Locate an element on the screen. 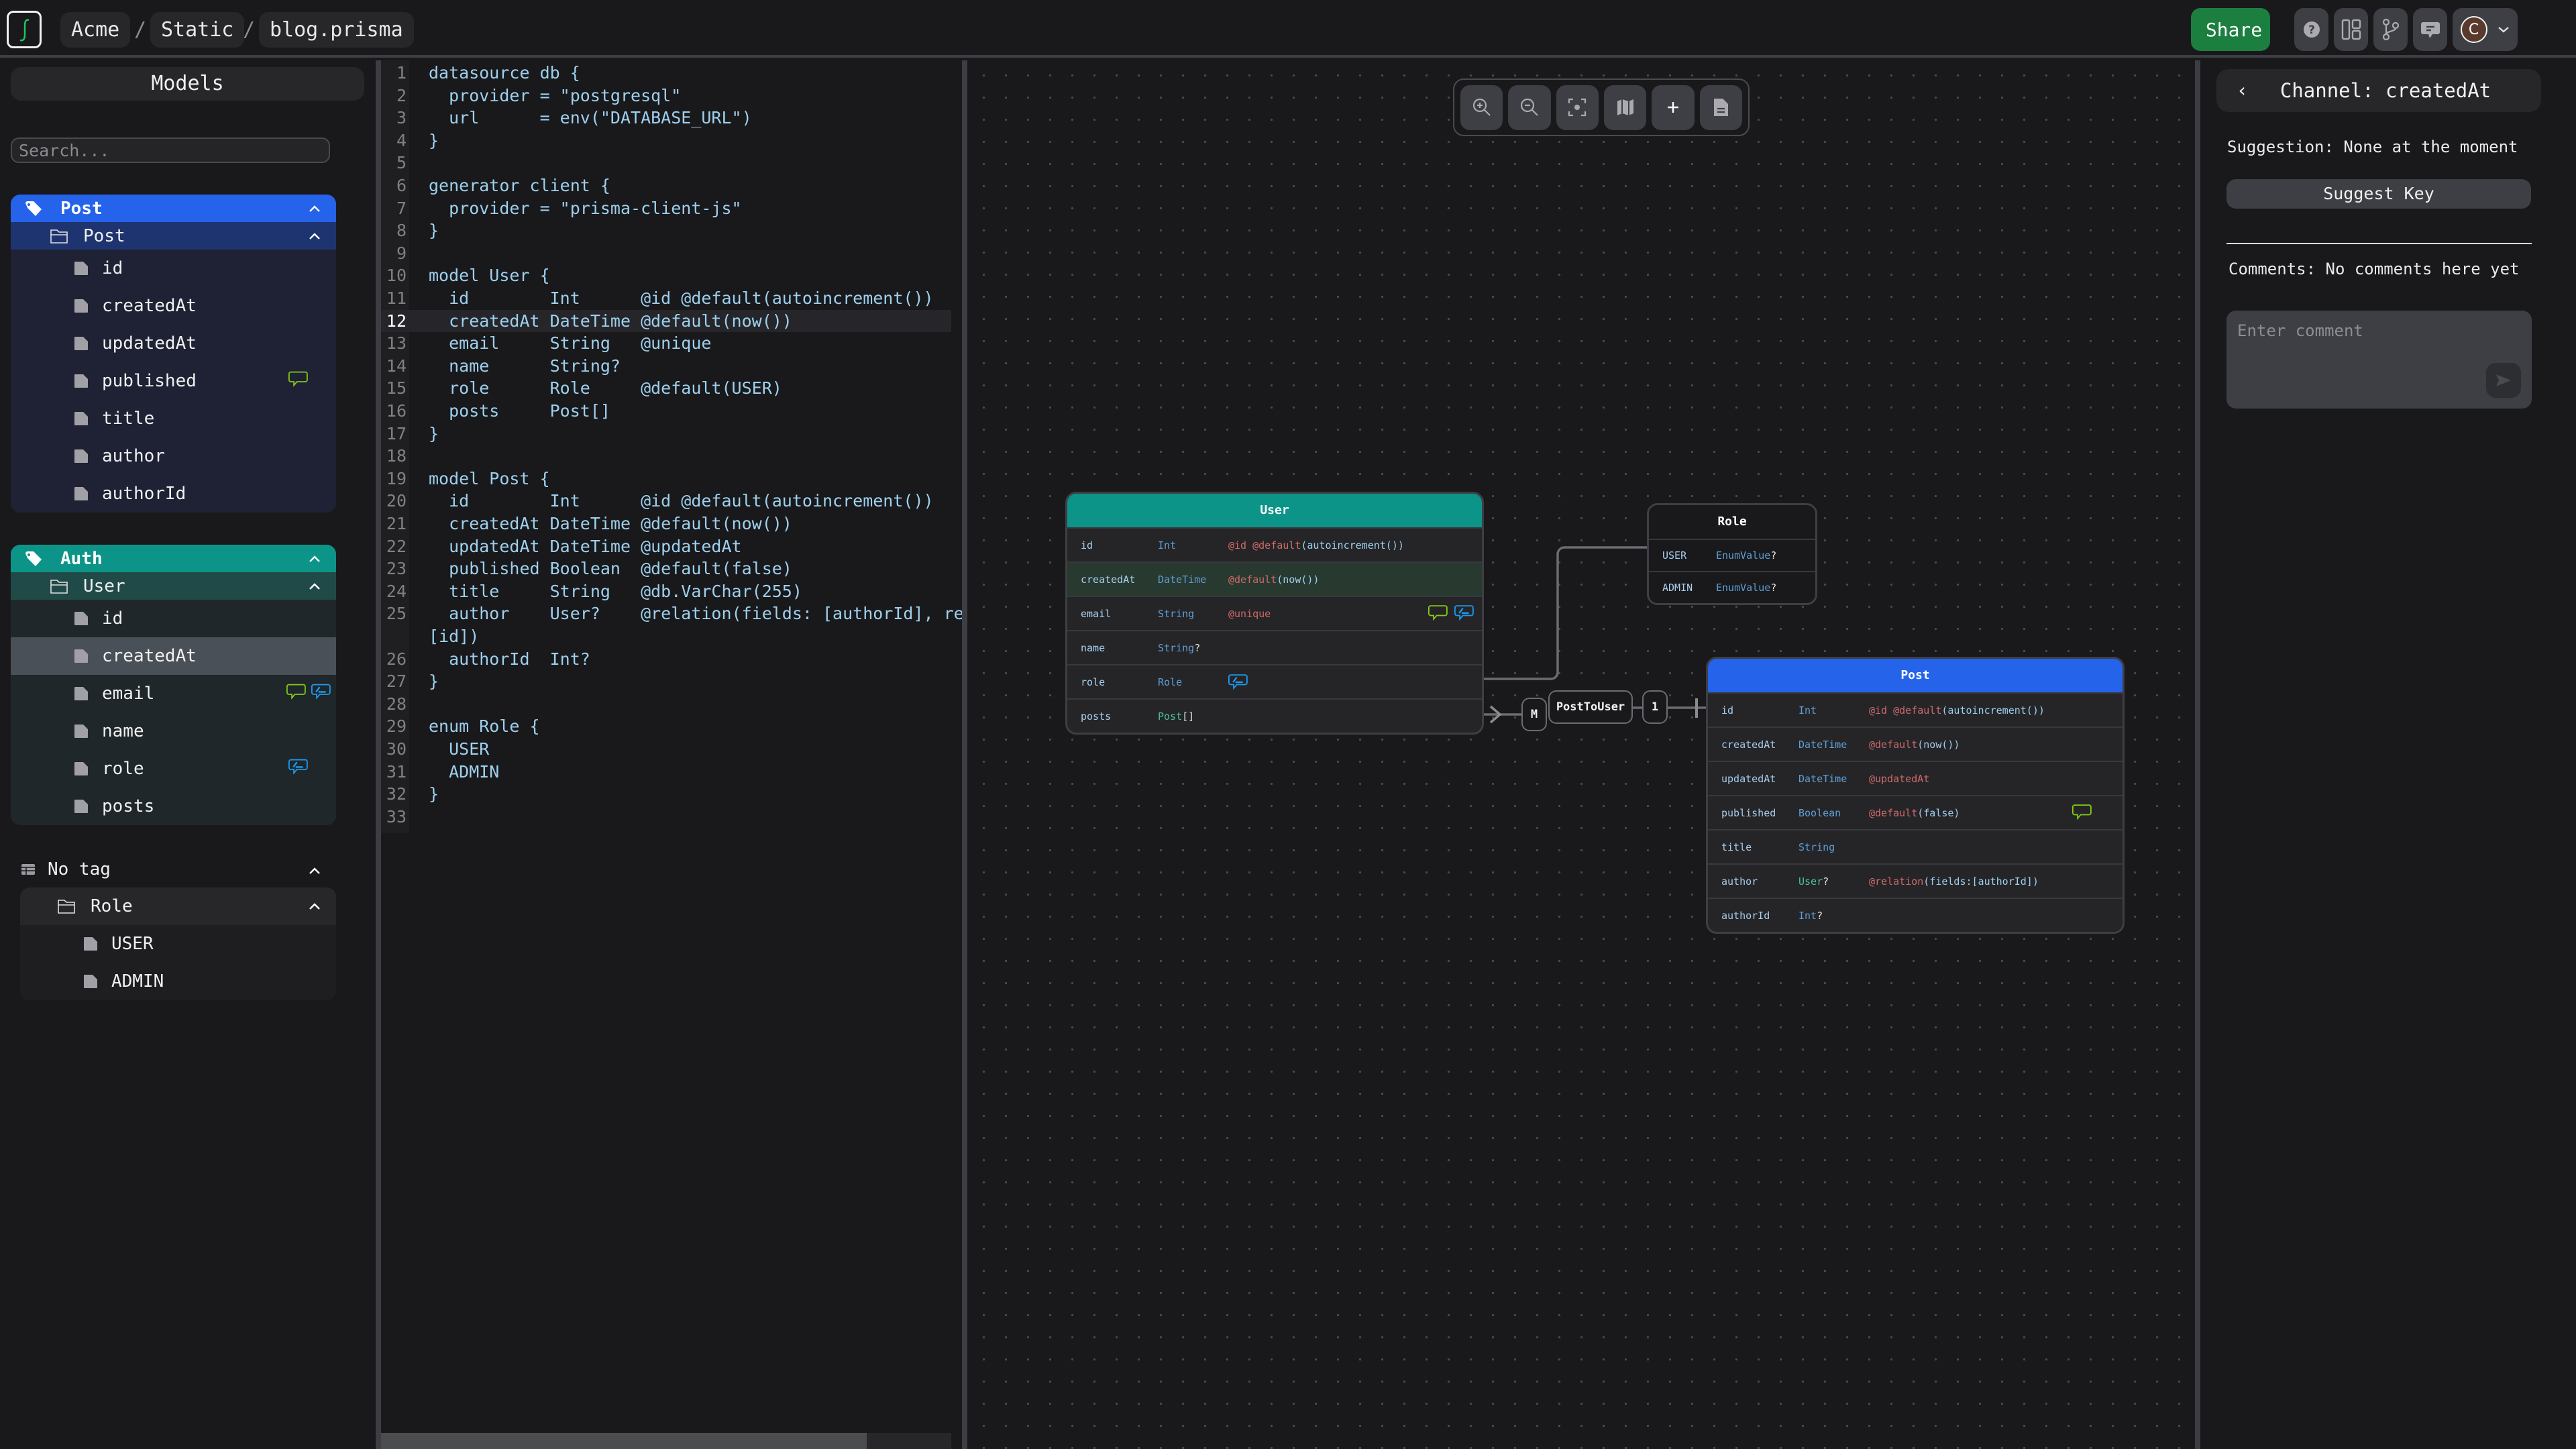 The image size is (2576, 1449). code-line: 7 provider = "prisma-client-js" is located at coordinates (666, 208).